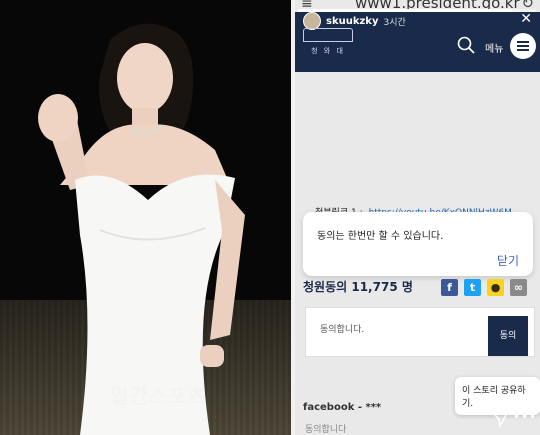 This screenshot has width=540, height=435. I want to click on agree-input-text: 동의합니다., so click(342, 330).